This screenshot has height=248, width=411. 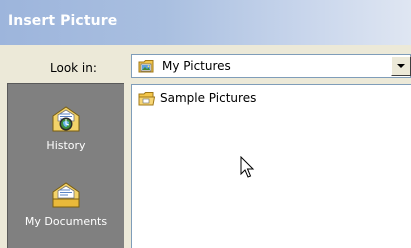 I want to click on file-item-label: Sample Pictures, so click(x=208, y=98).